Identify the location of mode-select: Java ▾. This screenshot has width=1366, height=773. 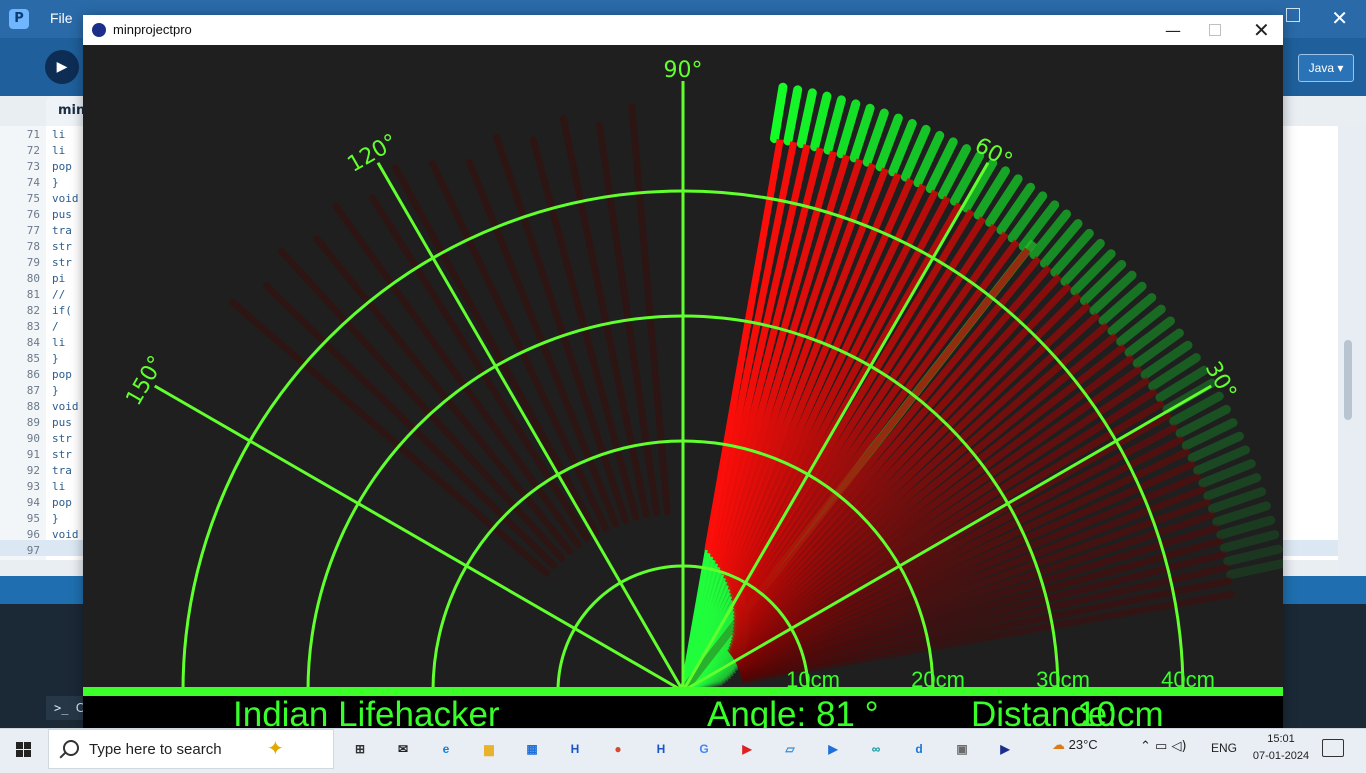
(1326, 68).